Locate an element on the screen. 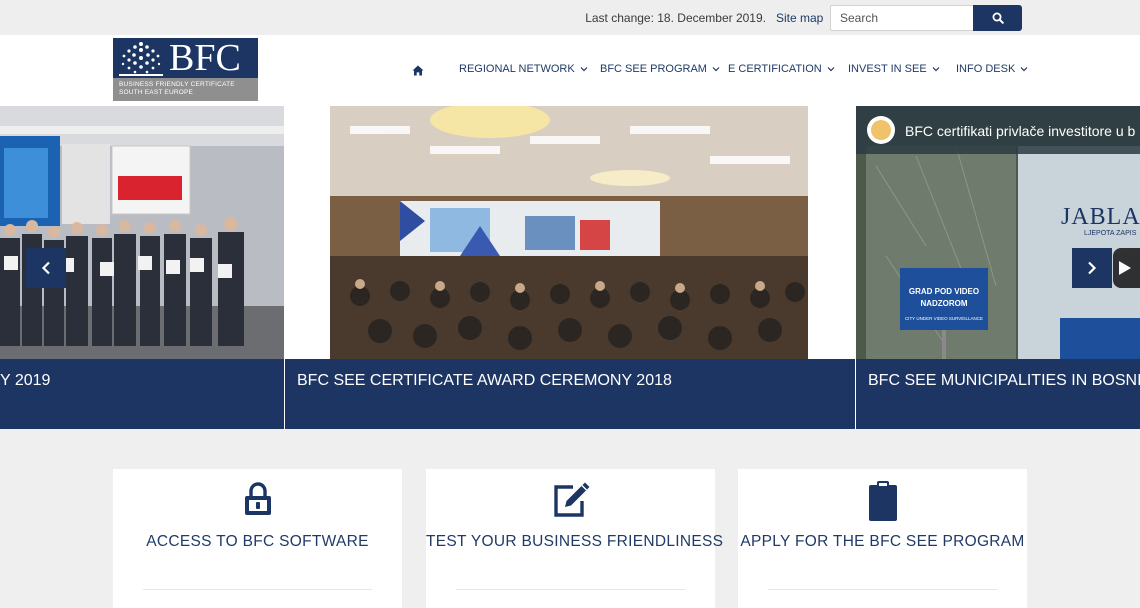 The width and height of the screenshot is (1140, 608). lock-icon is located at coordinates (257, 498).